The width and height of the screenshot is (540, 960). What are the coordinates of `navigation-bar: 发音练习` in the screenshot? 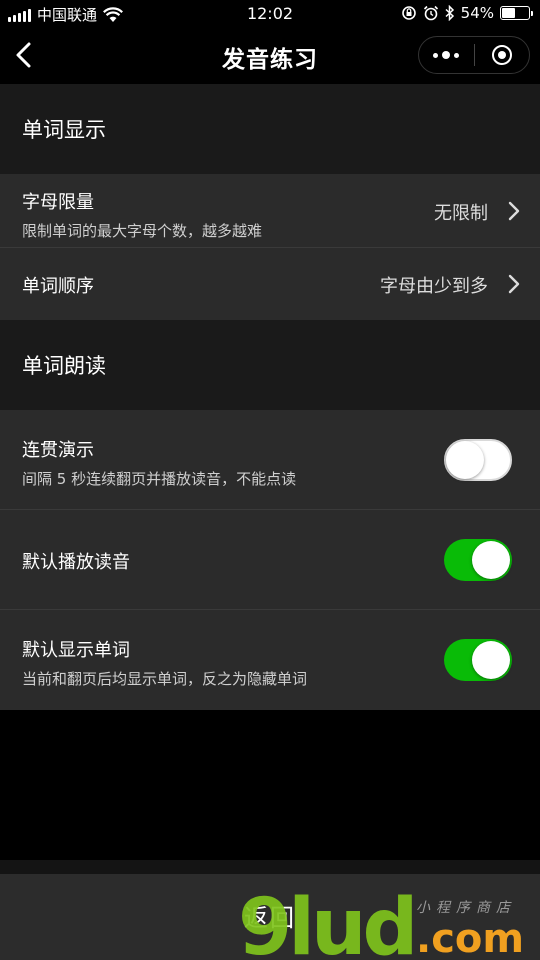 It's located at (270, 56).